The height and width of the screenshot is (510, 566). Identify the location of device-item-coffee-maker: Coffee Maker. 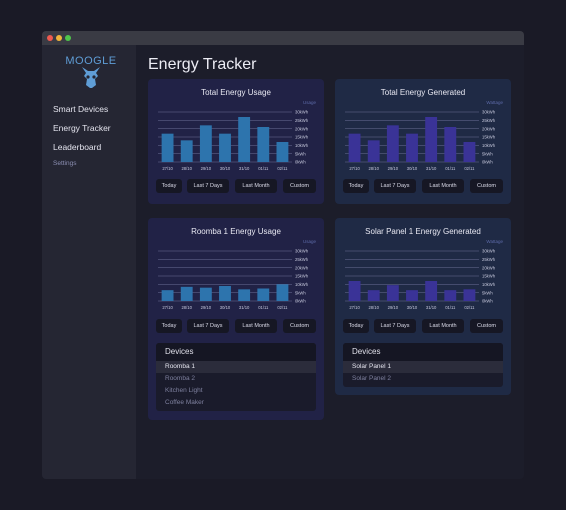
(236, 403).